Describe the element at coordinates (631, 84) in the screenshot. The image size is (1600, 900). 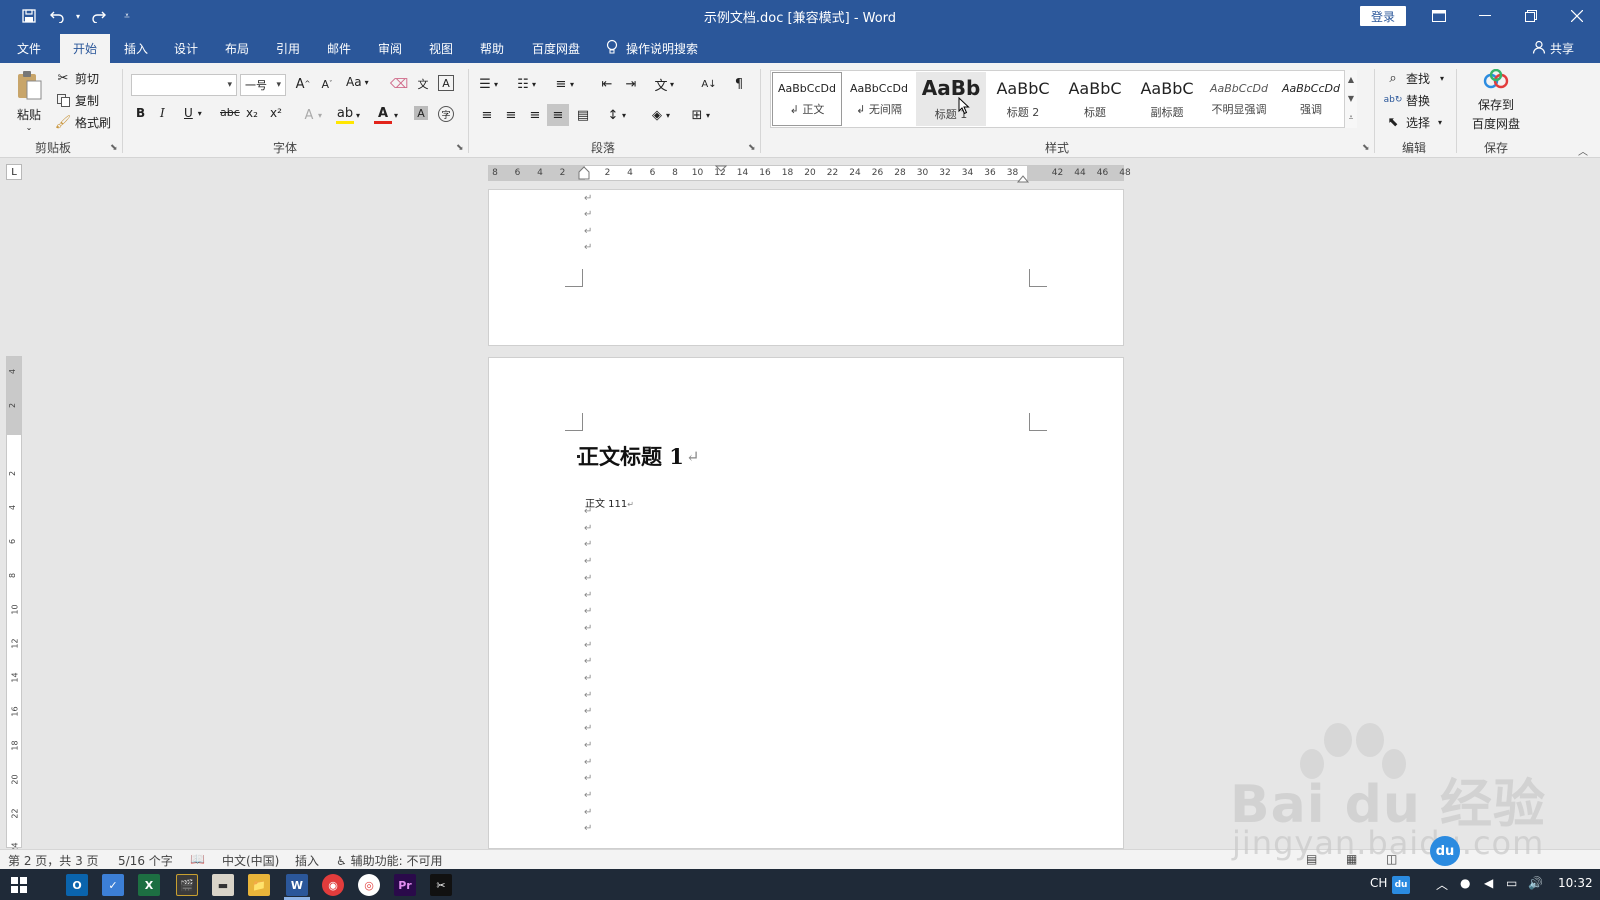
I see `increase-indent-button: ⇥` at that location.